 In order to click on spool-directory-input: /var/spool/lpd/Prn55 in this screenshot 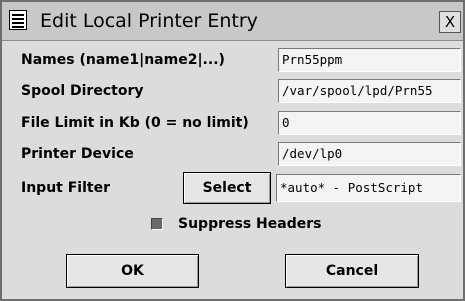, I will do `click(369, 91)`.